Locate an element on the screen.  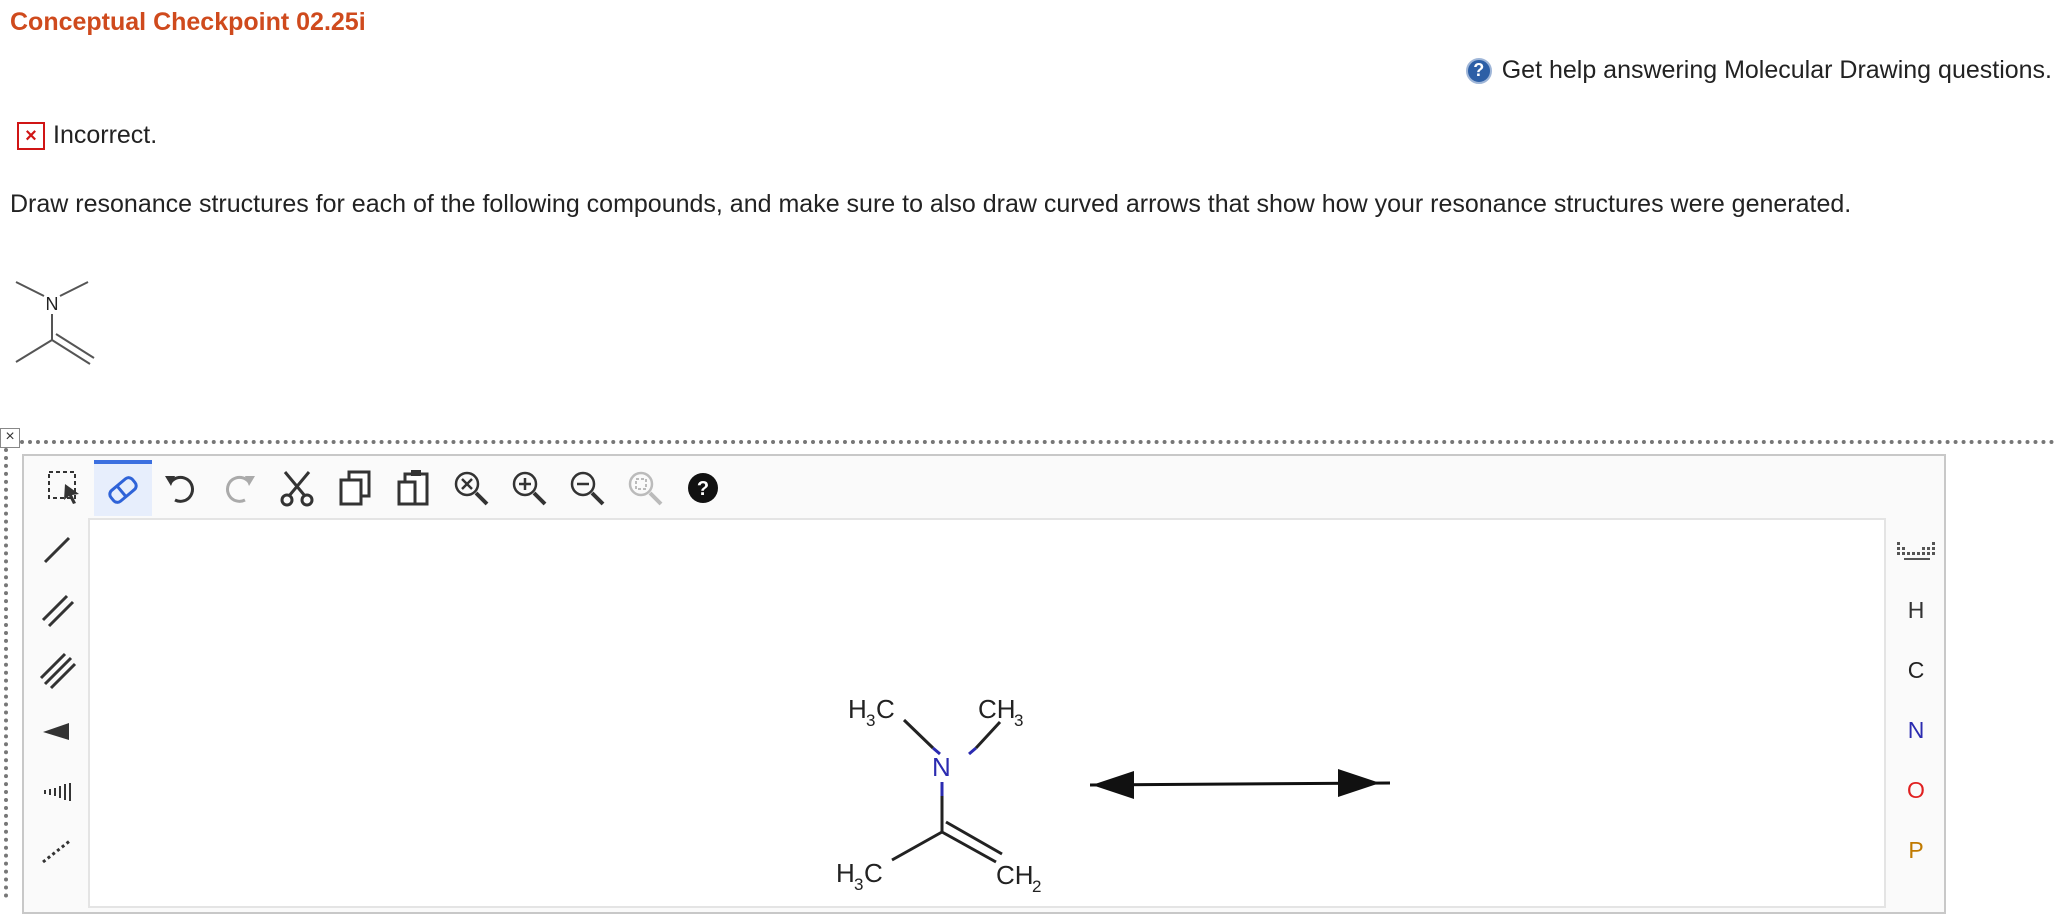
triple-bond-button is located at coordinates (57, 670).